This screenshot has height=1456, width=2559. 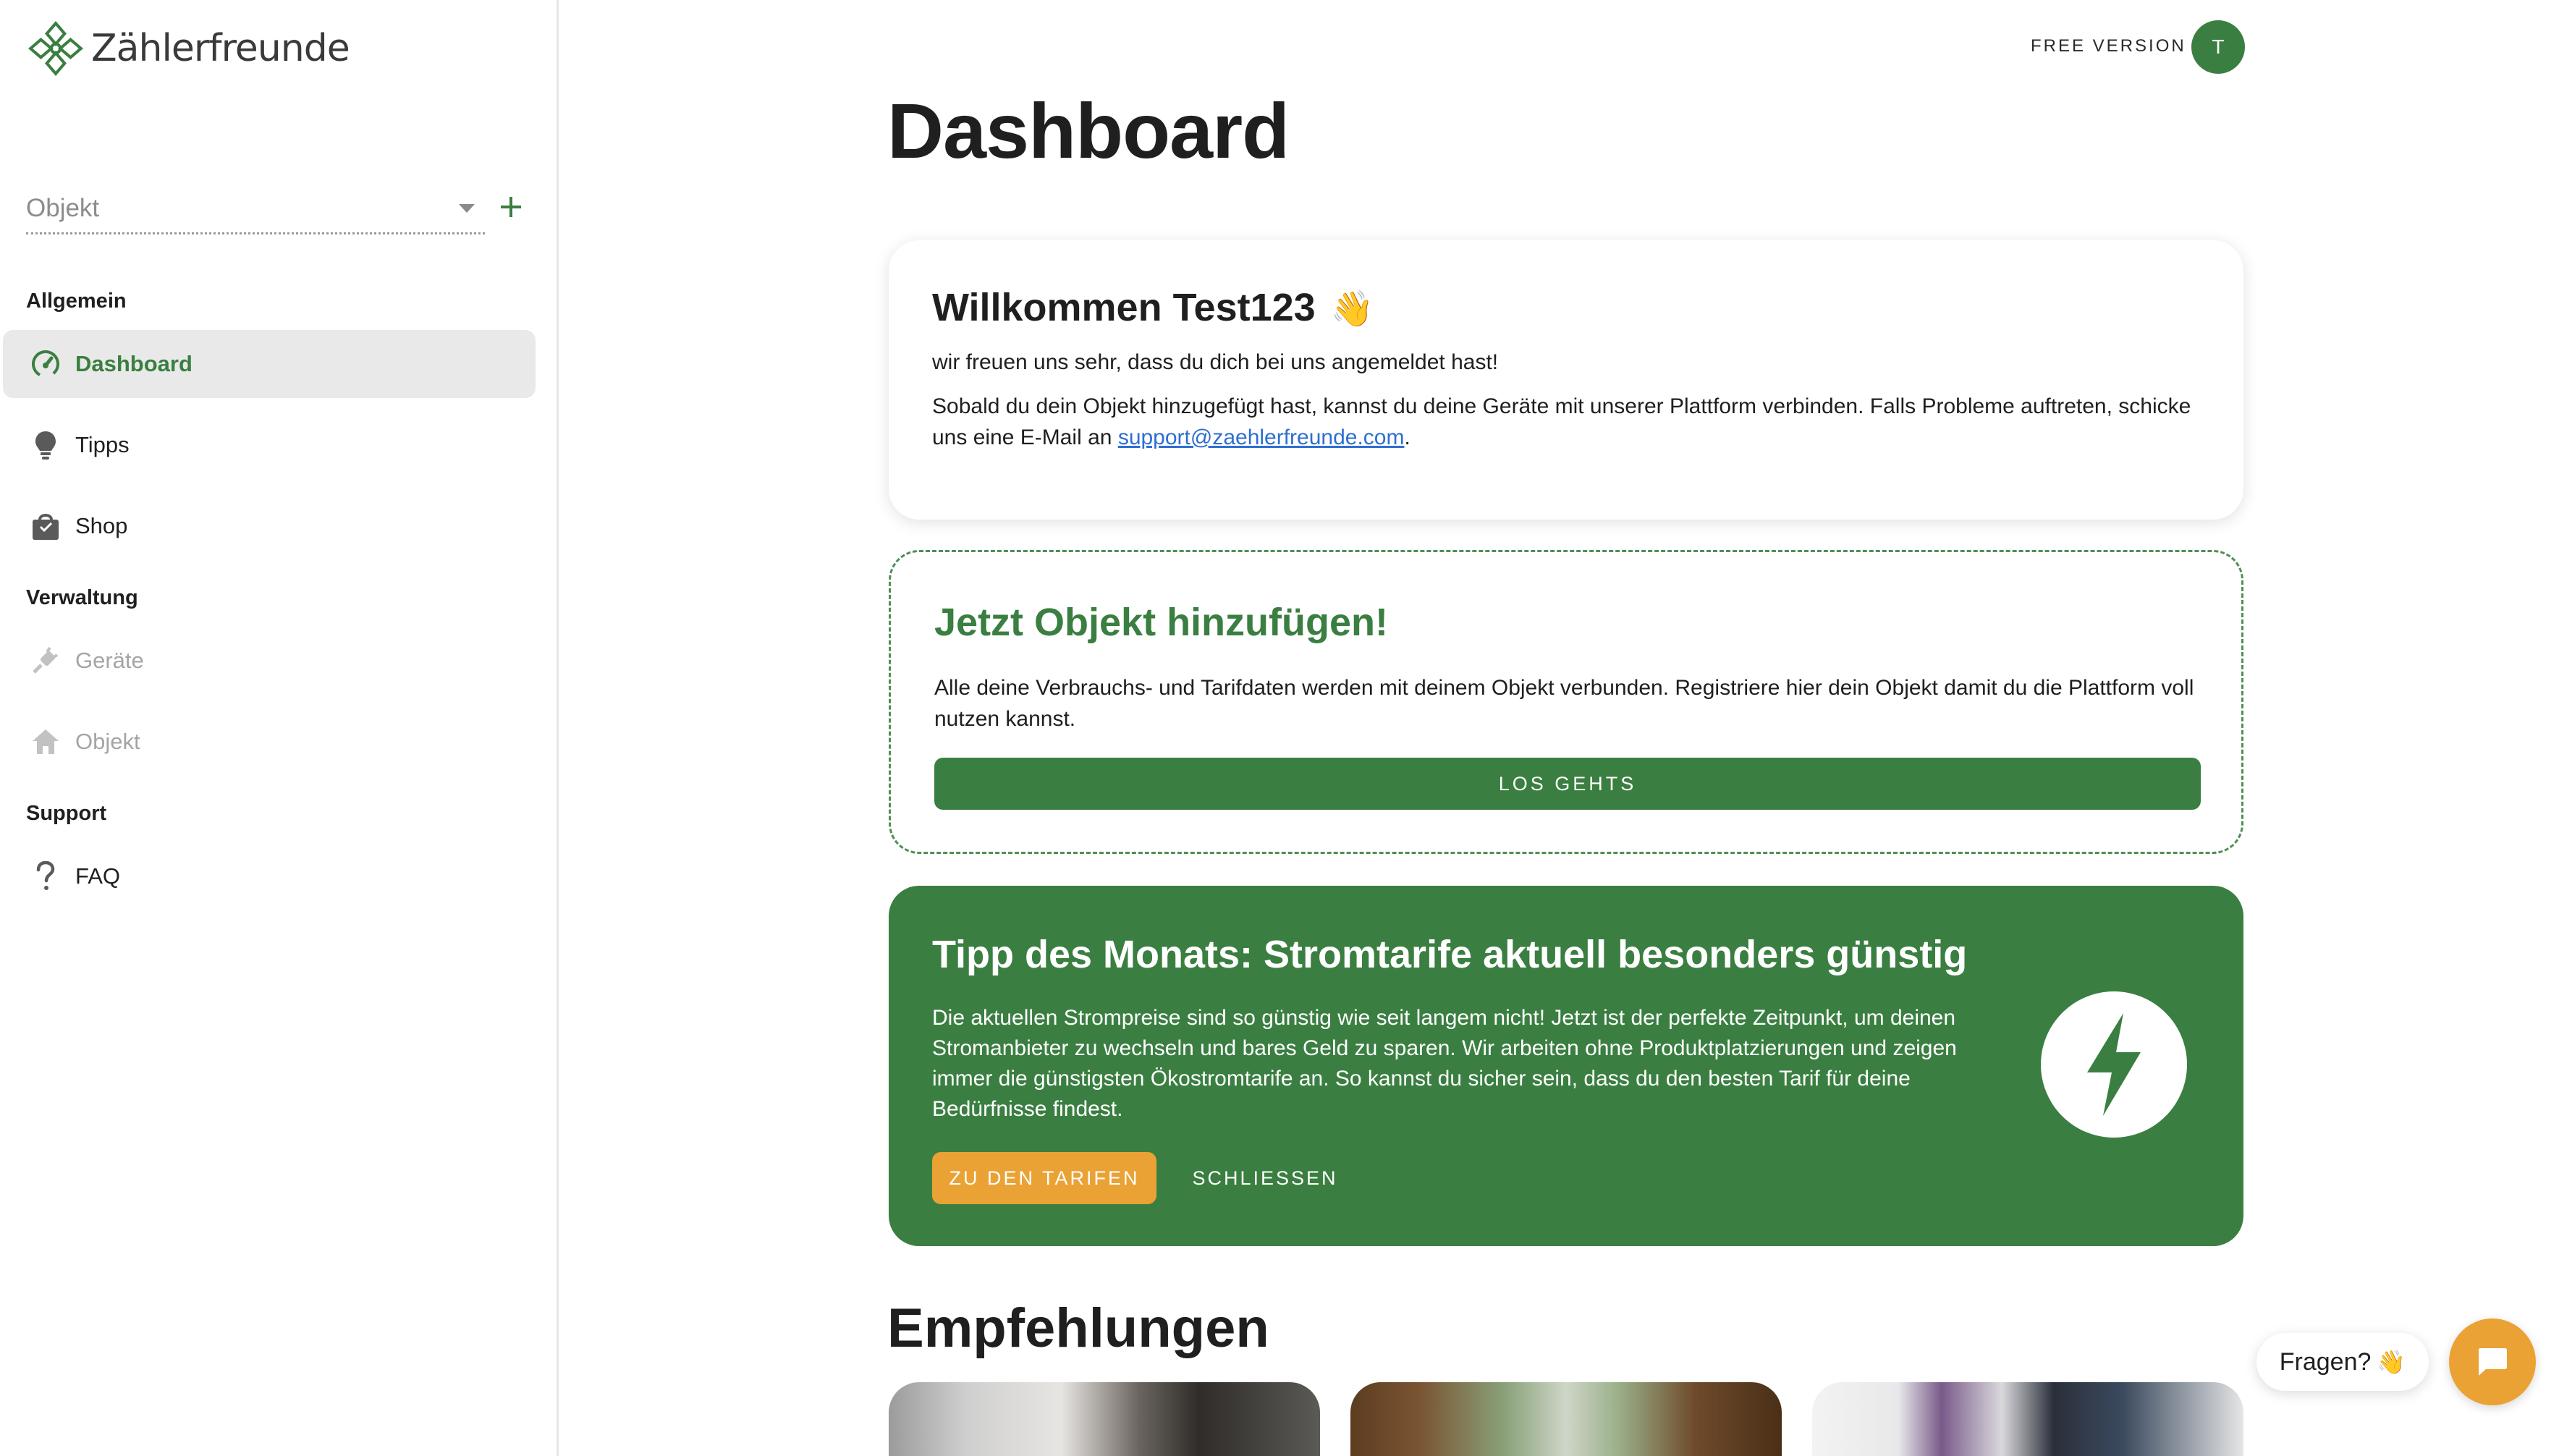 I want to click on sidebar-item-label: Shop, so click(x=101, y=525).